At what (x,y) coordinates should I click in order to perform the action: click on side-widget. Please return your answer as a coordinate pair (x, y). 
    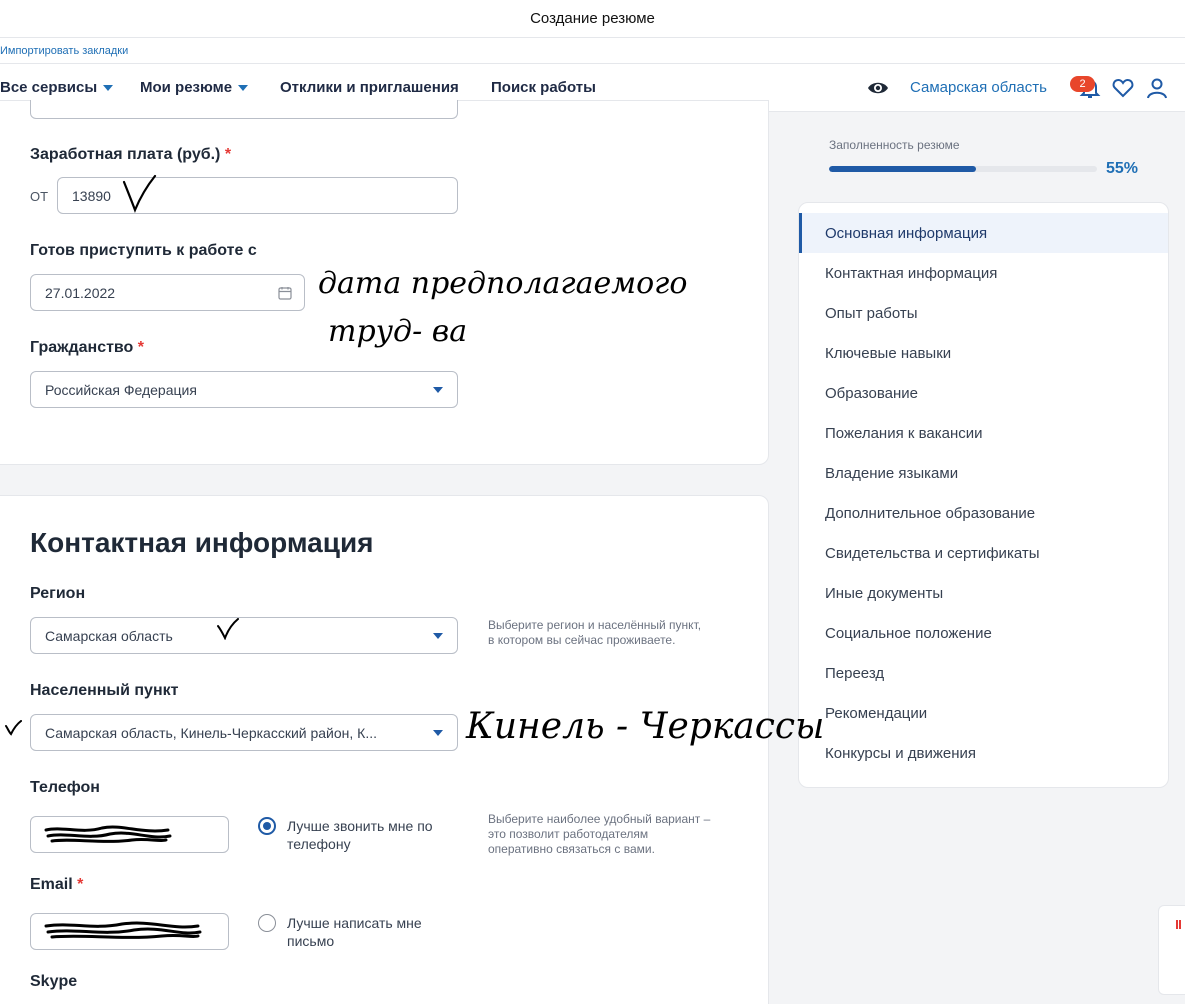
    Looking at the image, I should click on (1171, 950).